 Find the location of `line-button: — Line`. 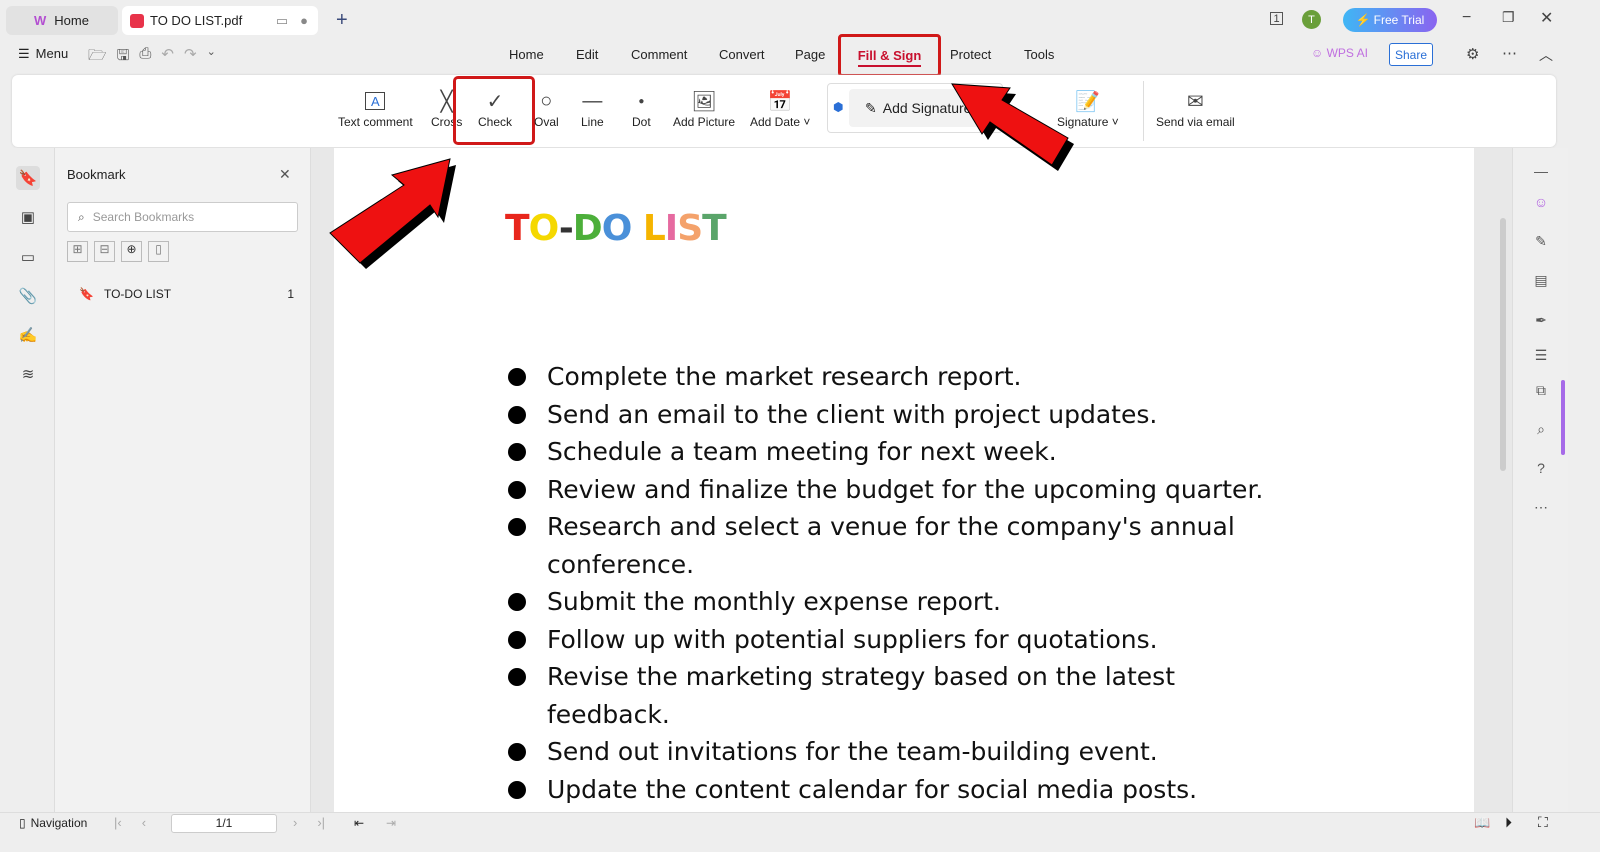

line-button: — Line is located at coordinates (592, 108).